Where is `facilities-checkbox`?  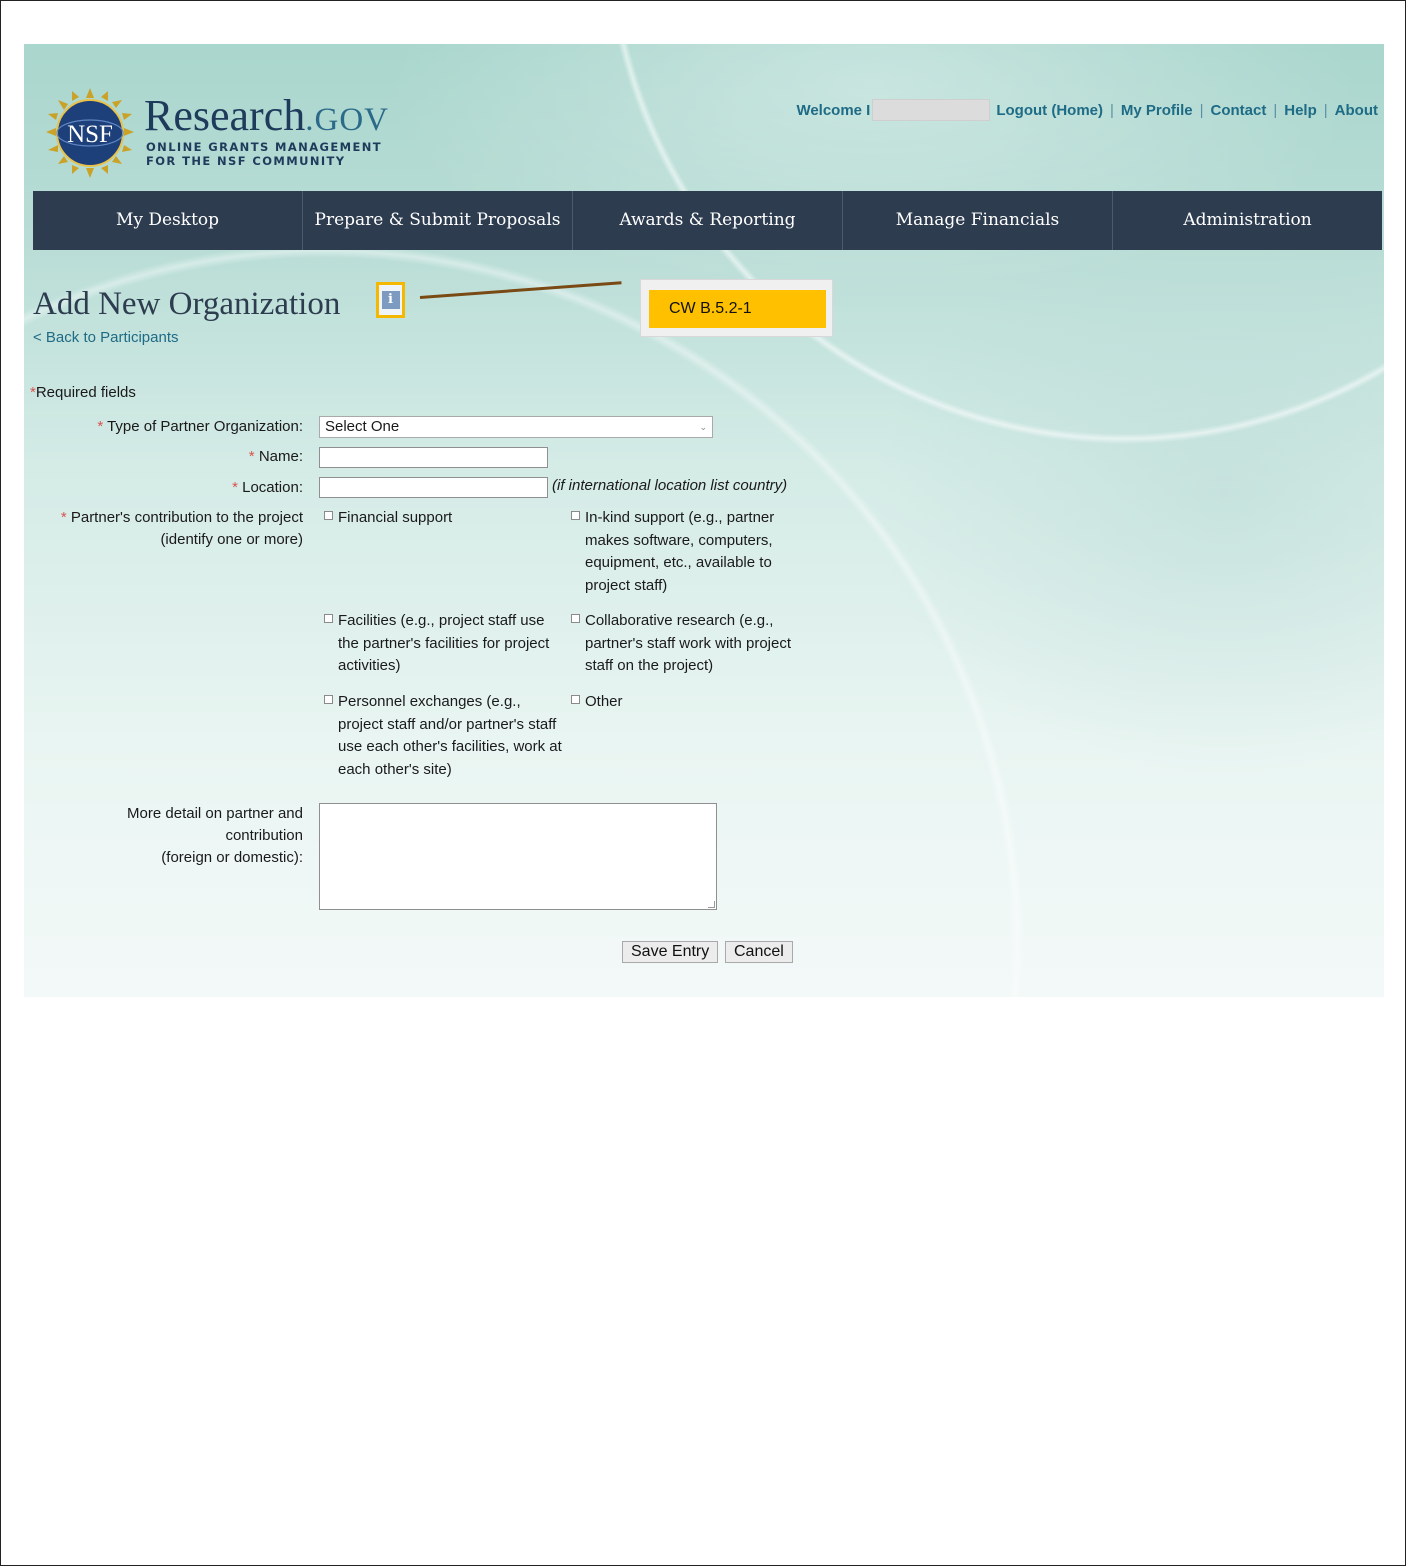
facilities-checkbox is located at coordinates (328, 618).